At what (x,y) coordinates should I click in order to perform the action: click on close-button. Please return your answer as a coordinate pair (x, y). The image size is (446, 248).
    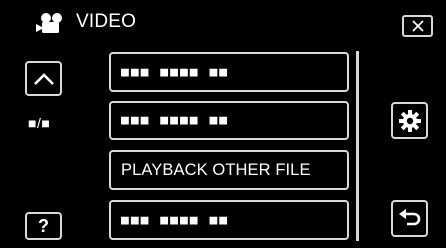
    Looking at the image, I should click on (417, 26).